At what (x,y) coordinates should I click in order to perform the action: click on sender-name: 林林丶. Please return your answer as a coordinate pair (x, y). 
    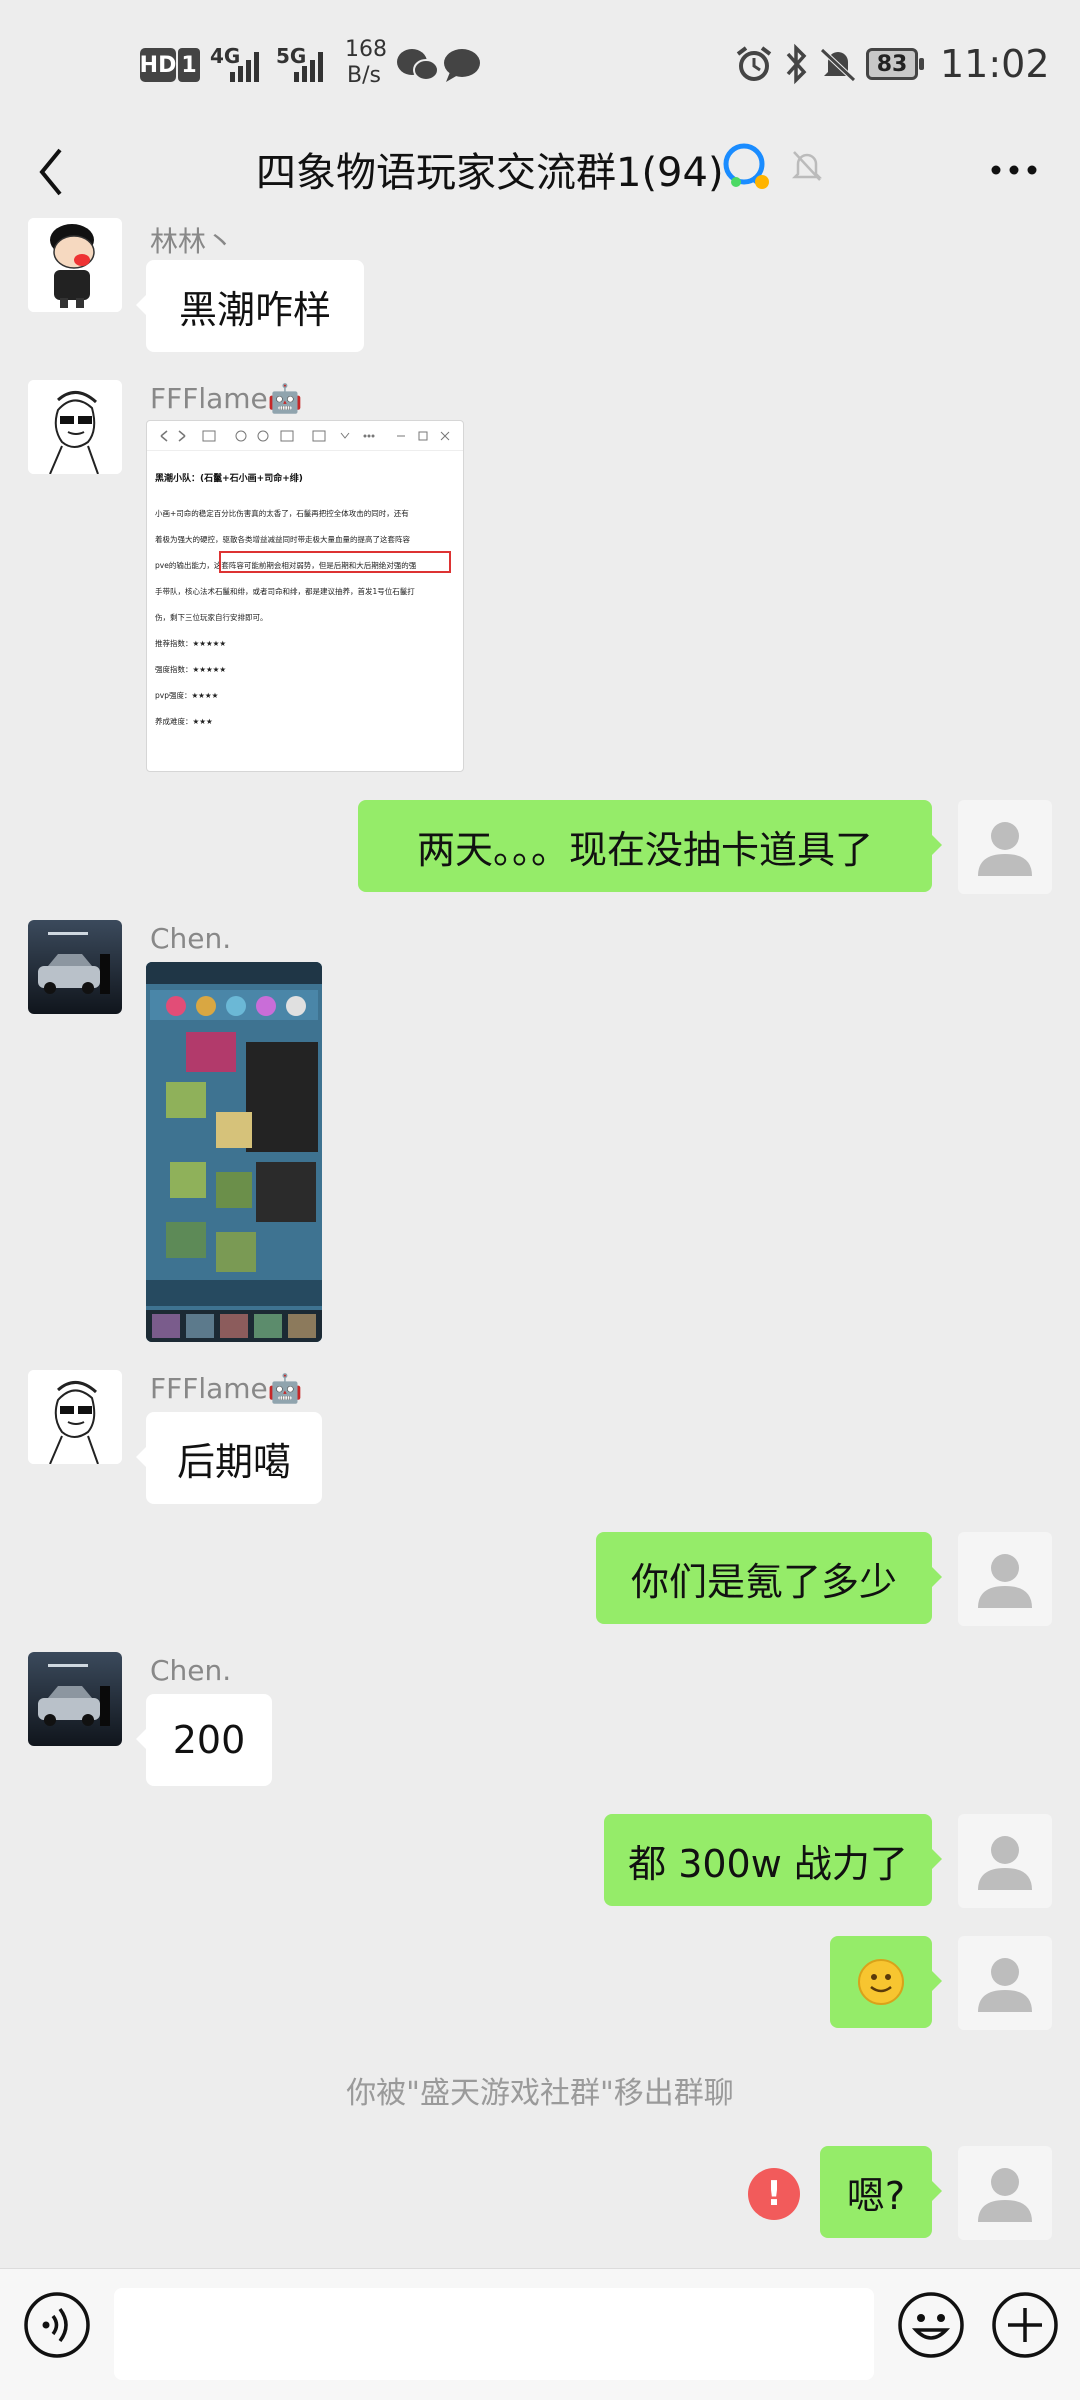
    Looking at the image, I should click on (192, 241).